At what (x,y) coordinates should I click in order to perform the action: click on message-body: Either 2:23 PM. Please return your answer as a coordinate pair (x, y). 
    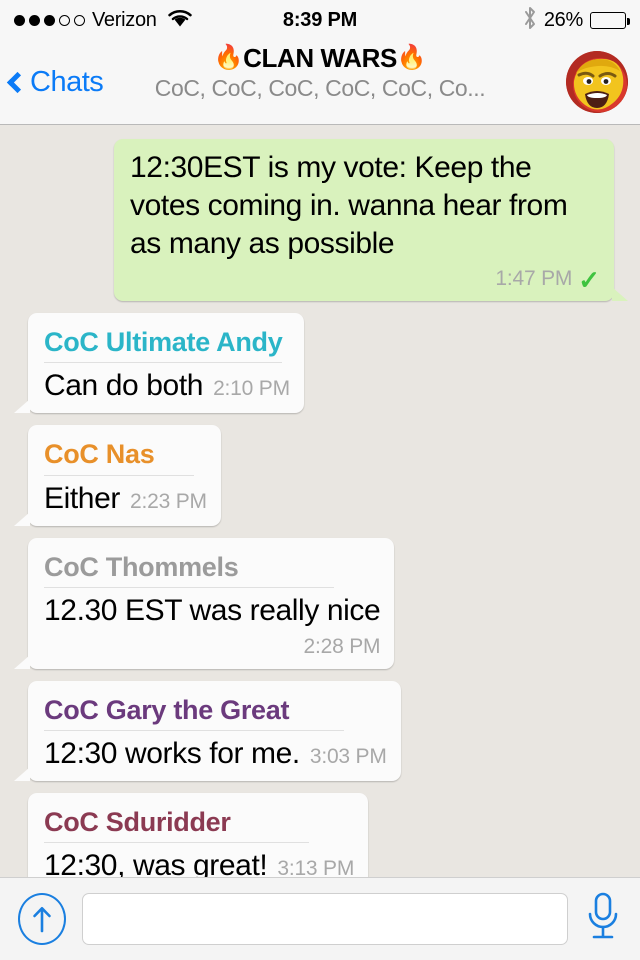
    Looking at the image, I should click on (125, 499).